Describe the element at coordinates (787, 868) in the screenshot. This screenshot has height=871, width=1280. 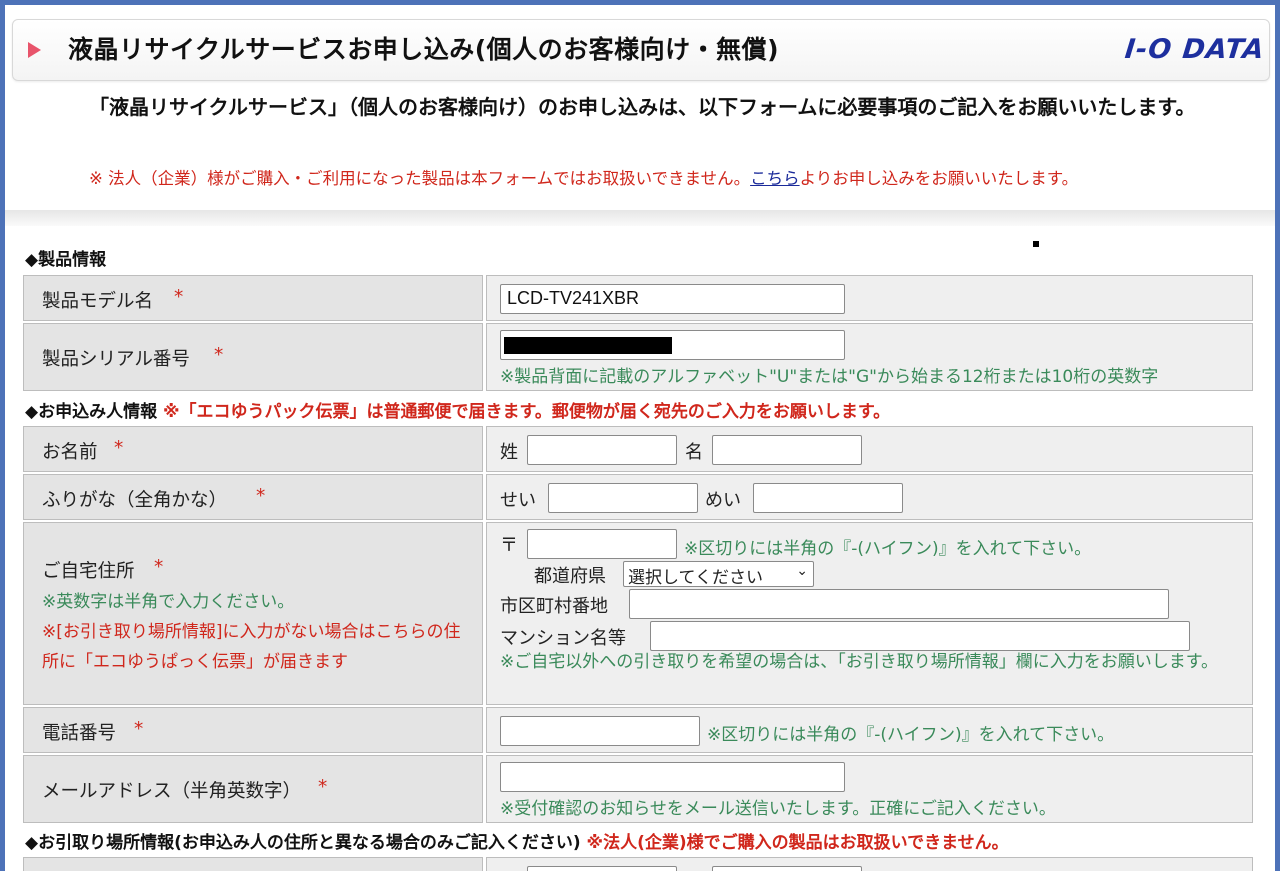
I see `pickup-mei-input` at that location.